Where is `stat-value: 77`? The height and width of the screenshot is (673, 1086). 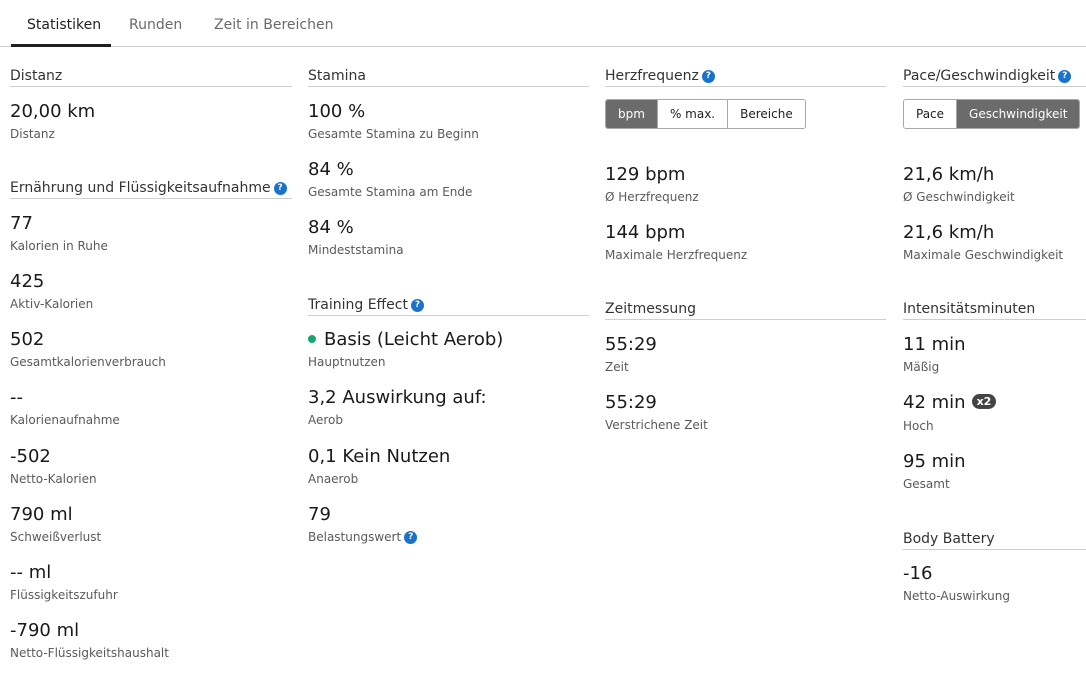 stat-value: 77 is located at coordinates (21, 223).